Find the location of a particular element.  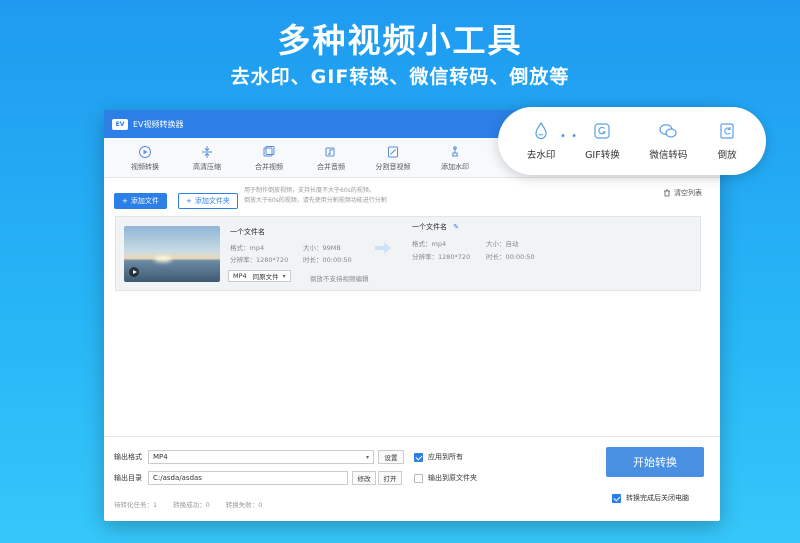

merge-audio-icon is located at coordinates (330, 152).